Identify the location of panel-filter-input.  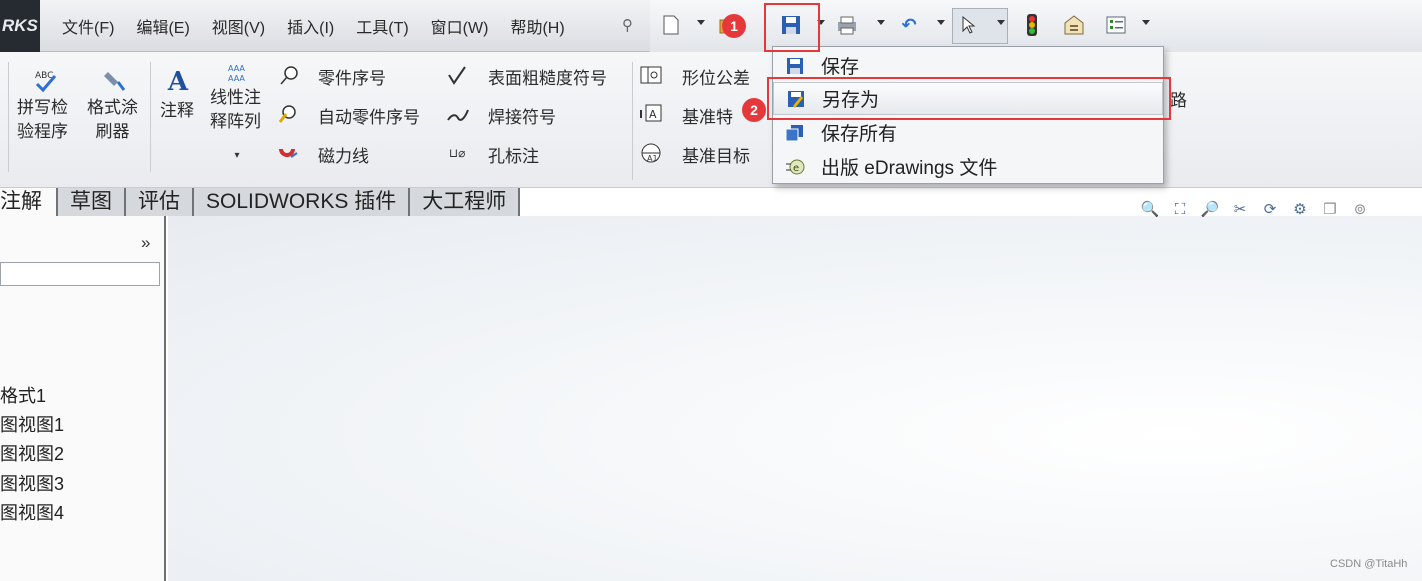
(80, 274).